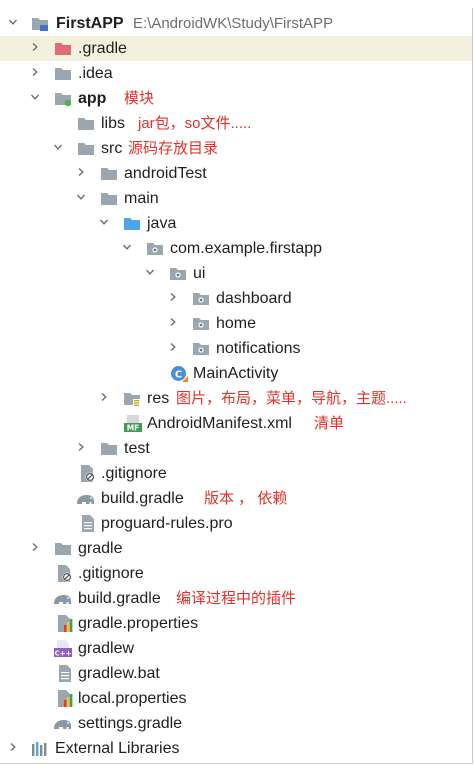 This screenshot has width=474, height=765. What do you see at coordinates (133, 428) in the screenshot?
I see `svg-text: MF` at bounding box center [133, 428].